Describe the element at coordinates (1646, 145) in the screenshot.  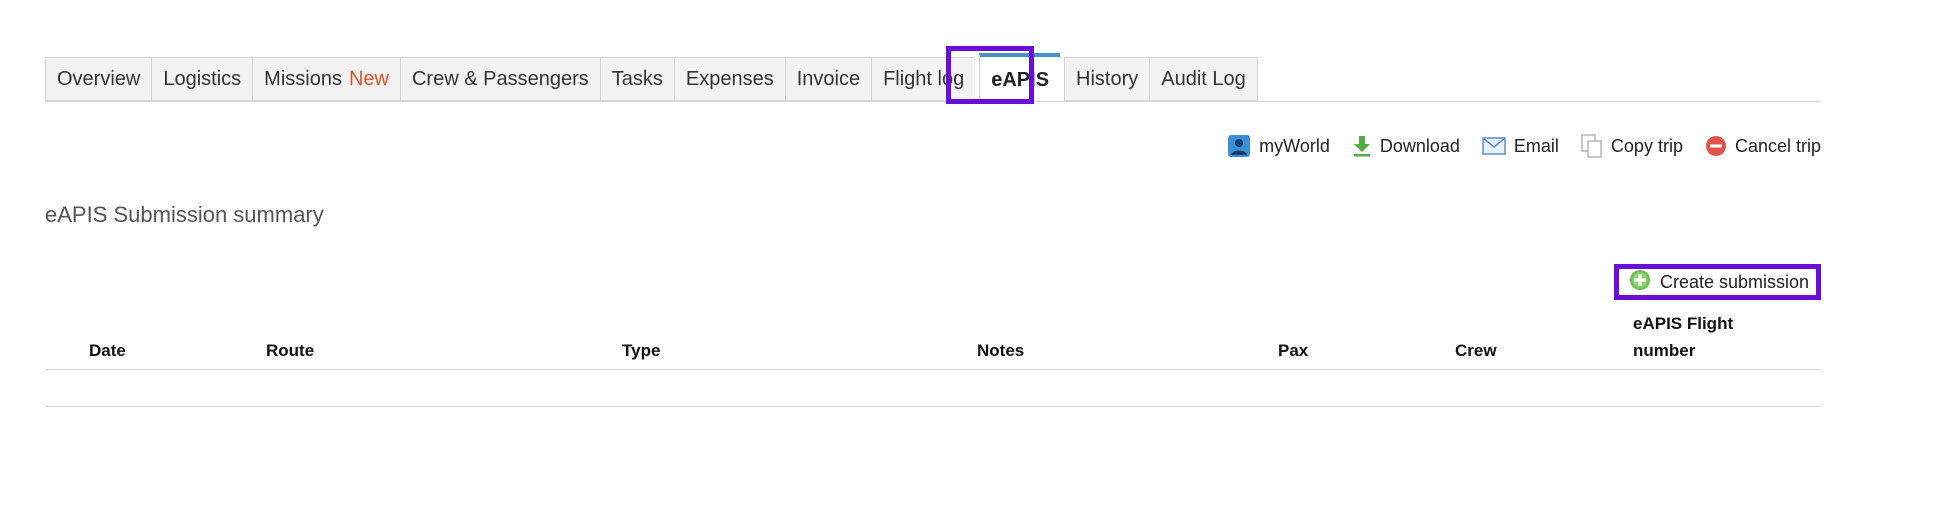
I see `copy-trip-label: Copy trip` at that location.